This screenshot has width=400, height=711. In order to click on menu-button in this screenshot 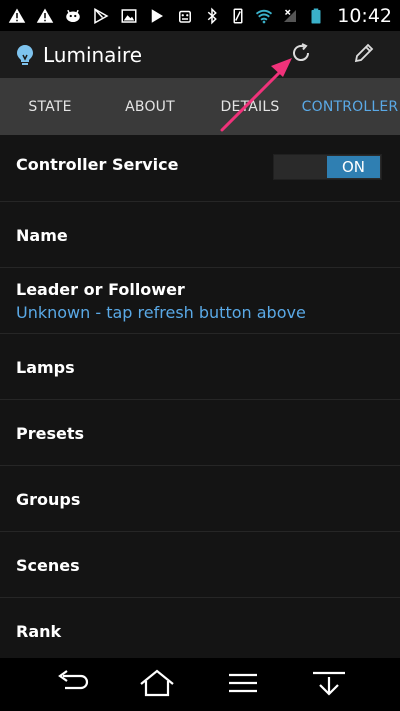, I will do `click(243, 685)`.